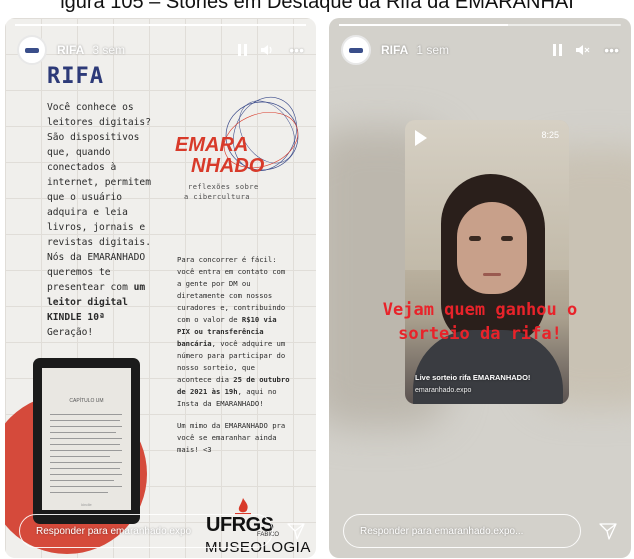 The height and width of the screenshot is (559, 634). What do you see at coordinates (231, 271) in the screenshot?
I see `how-to-line: você entra em contato com` at bounding box center [231, 271].